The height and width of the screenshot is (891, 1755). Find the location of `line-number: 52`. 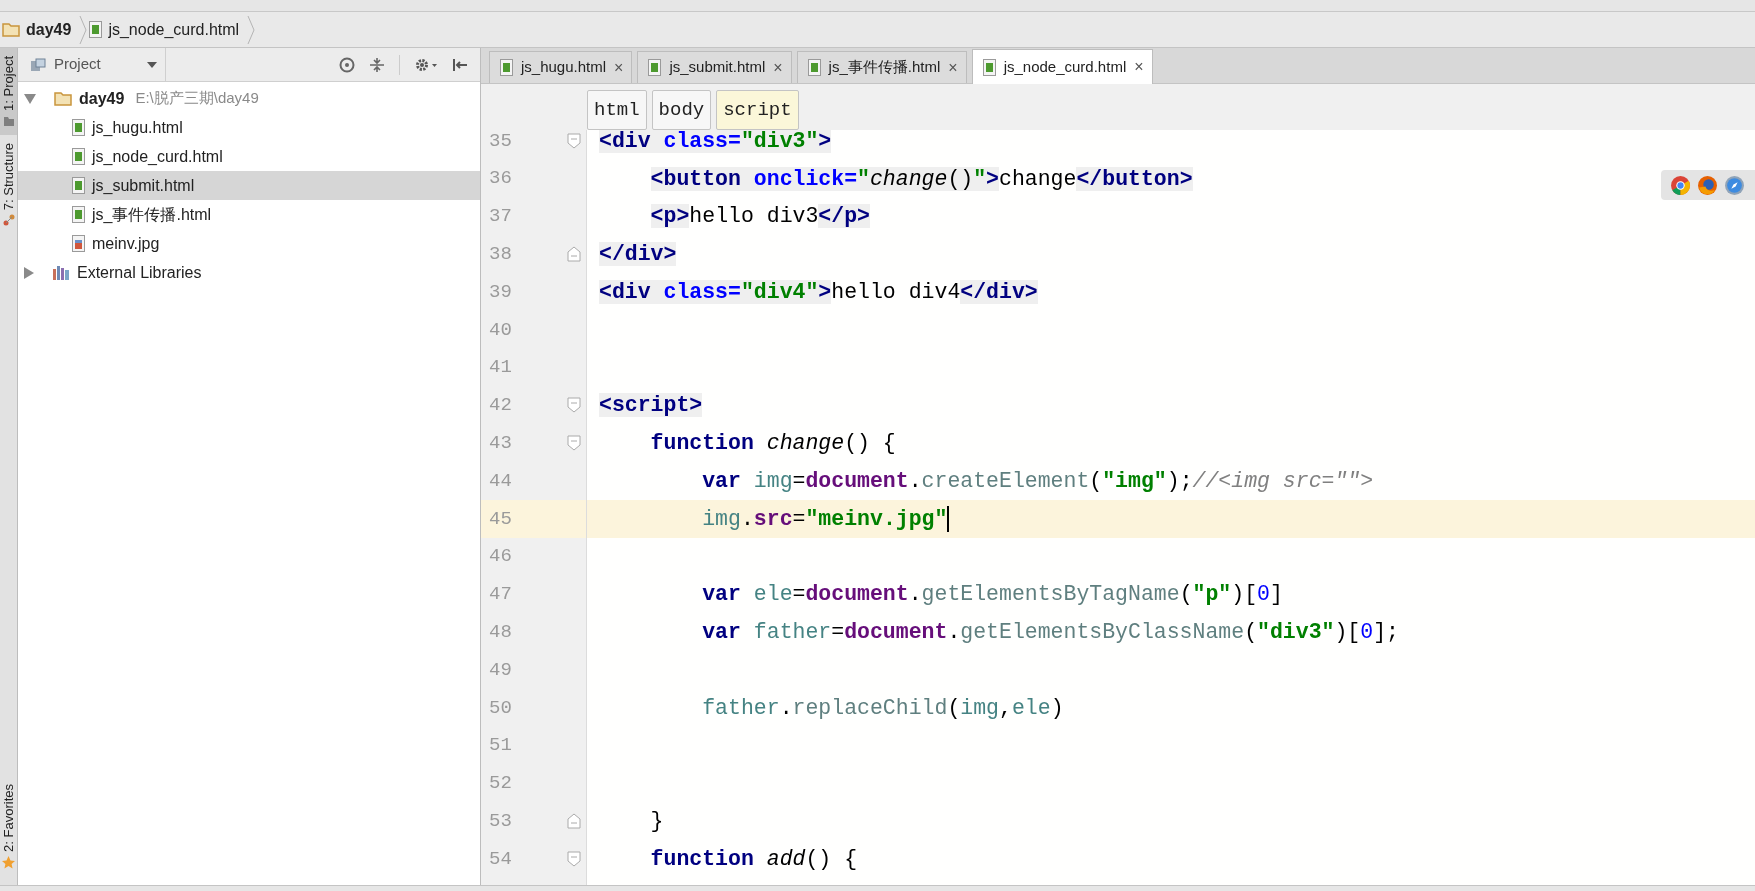

line-number: 52 is located at coordinates (500, 784).